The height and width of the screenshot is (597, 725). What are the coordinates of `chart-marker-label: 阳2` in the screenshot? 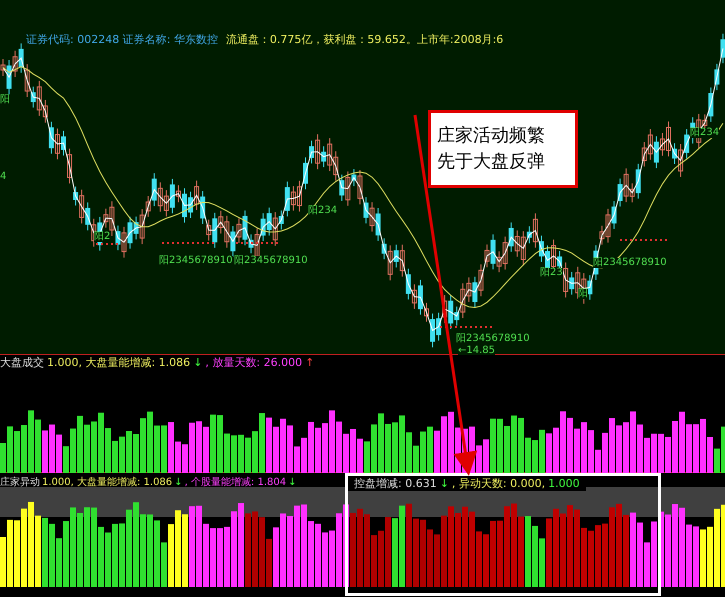 It's located at (102, 237).